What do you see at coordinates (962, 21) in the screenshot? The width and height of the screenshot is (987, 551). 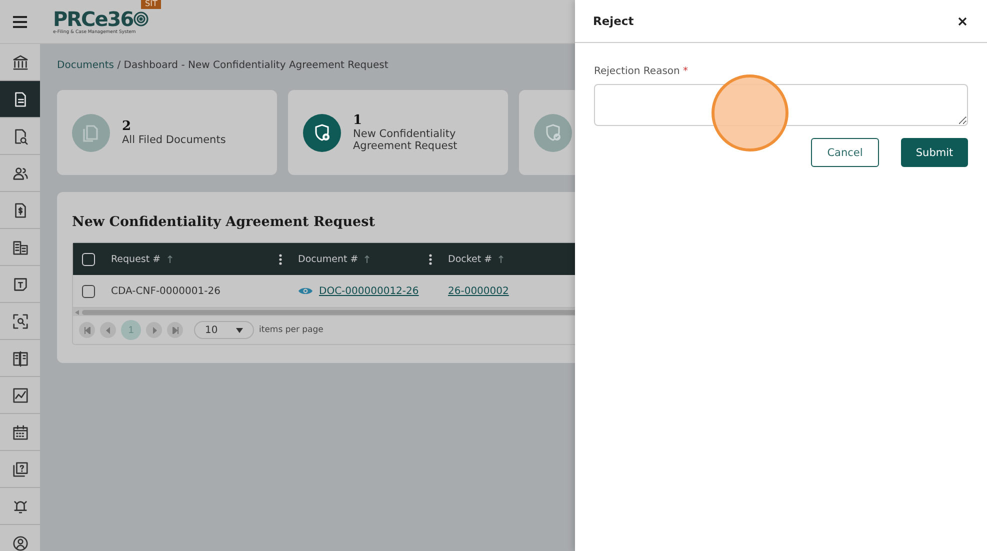 I see `close-icon` at bounding box center [962, 21].